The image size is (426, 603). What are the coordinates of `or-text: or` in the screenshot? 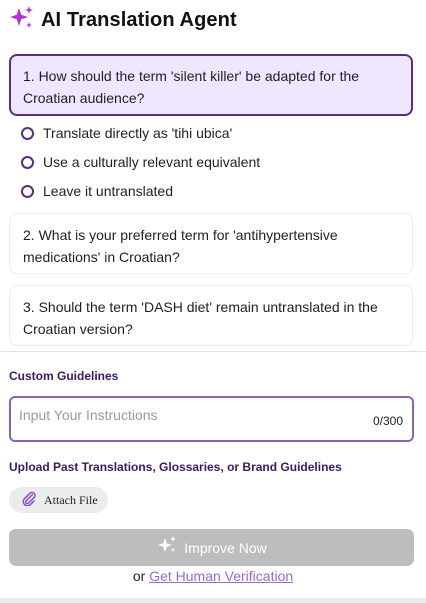 It's located at (139, 576).